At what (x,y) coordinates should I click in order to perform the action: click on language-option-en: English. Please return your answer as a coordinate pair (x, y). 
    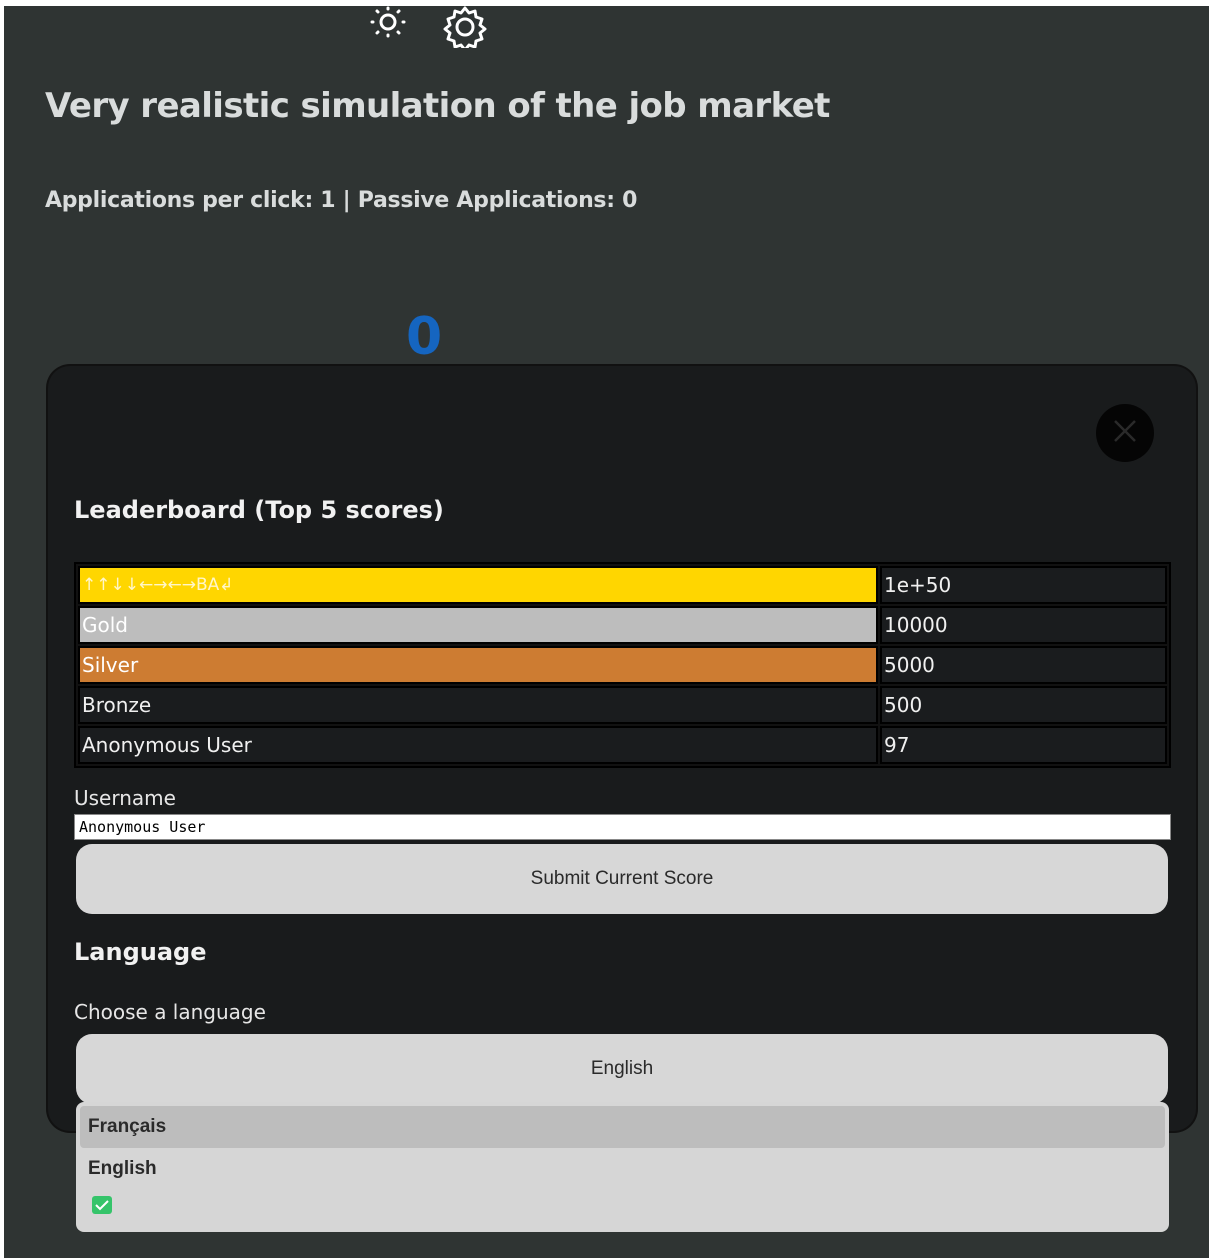
    Looking at the image, I should click on (622, 1169).